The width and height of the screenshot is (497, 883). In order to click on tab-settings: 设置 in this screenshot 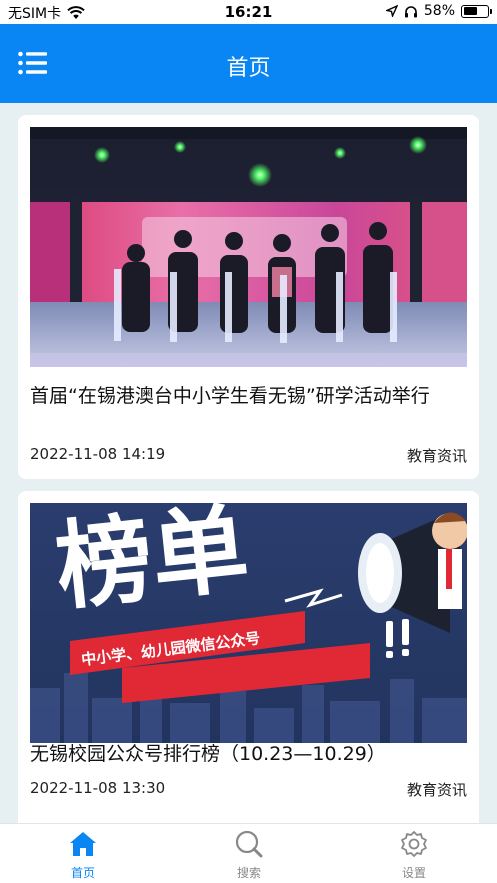, I will do `click(414, 855)`.